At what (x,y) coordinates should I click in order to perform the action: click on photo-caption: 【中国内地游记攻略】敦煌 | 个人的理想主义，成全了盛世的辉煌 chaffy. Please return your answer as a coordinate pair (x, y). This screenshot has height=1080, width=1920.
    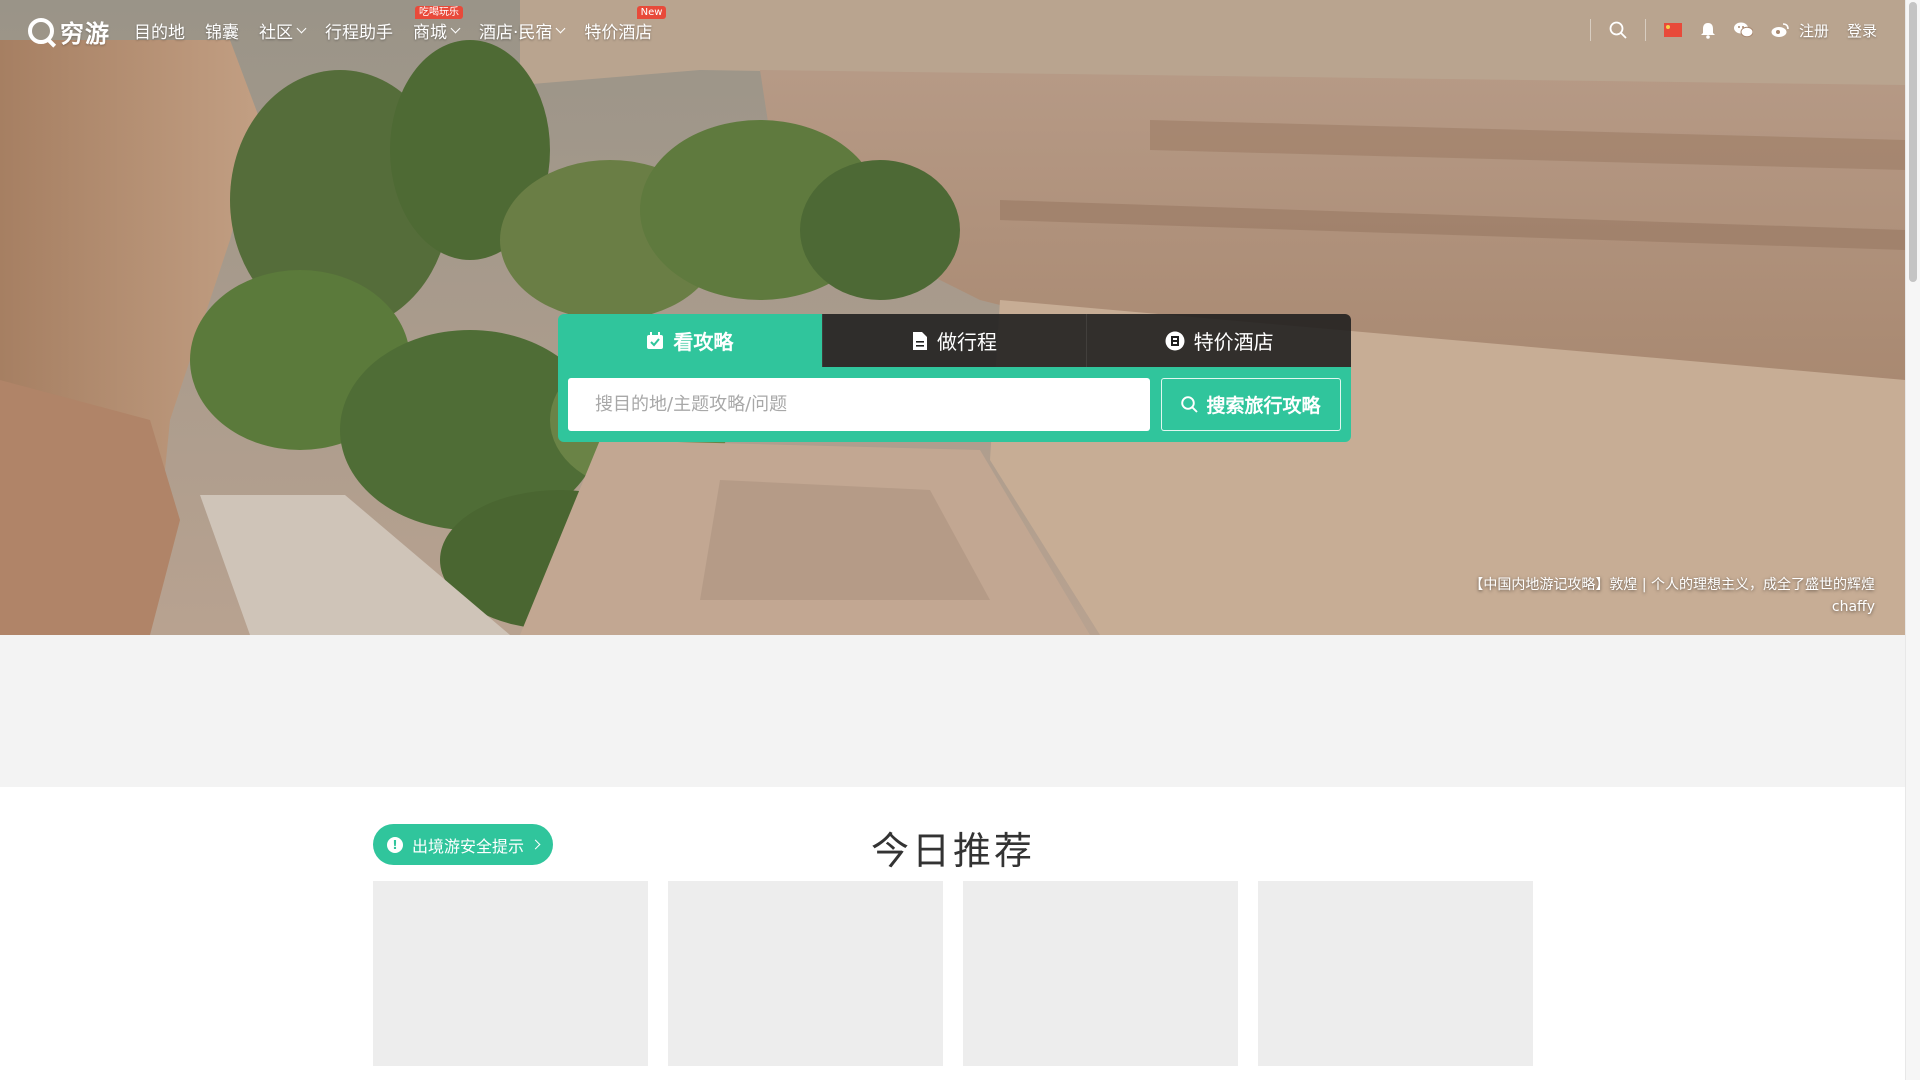
    Looking at the image, I should click on (1672, 594).